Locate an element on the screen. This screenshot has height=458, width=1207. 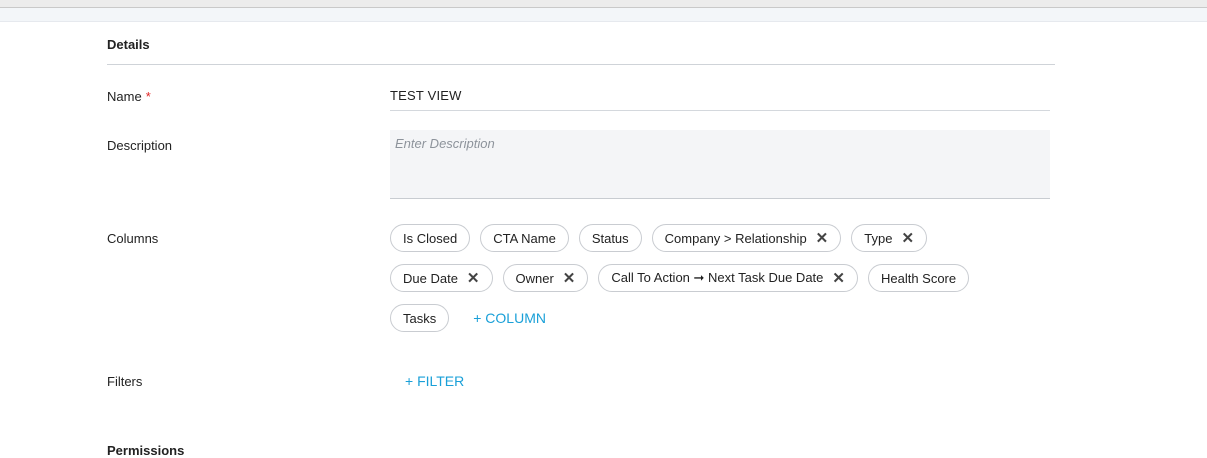
column-chip-cta-name: CTA Name is located at coordinates (524, 238).